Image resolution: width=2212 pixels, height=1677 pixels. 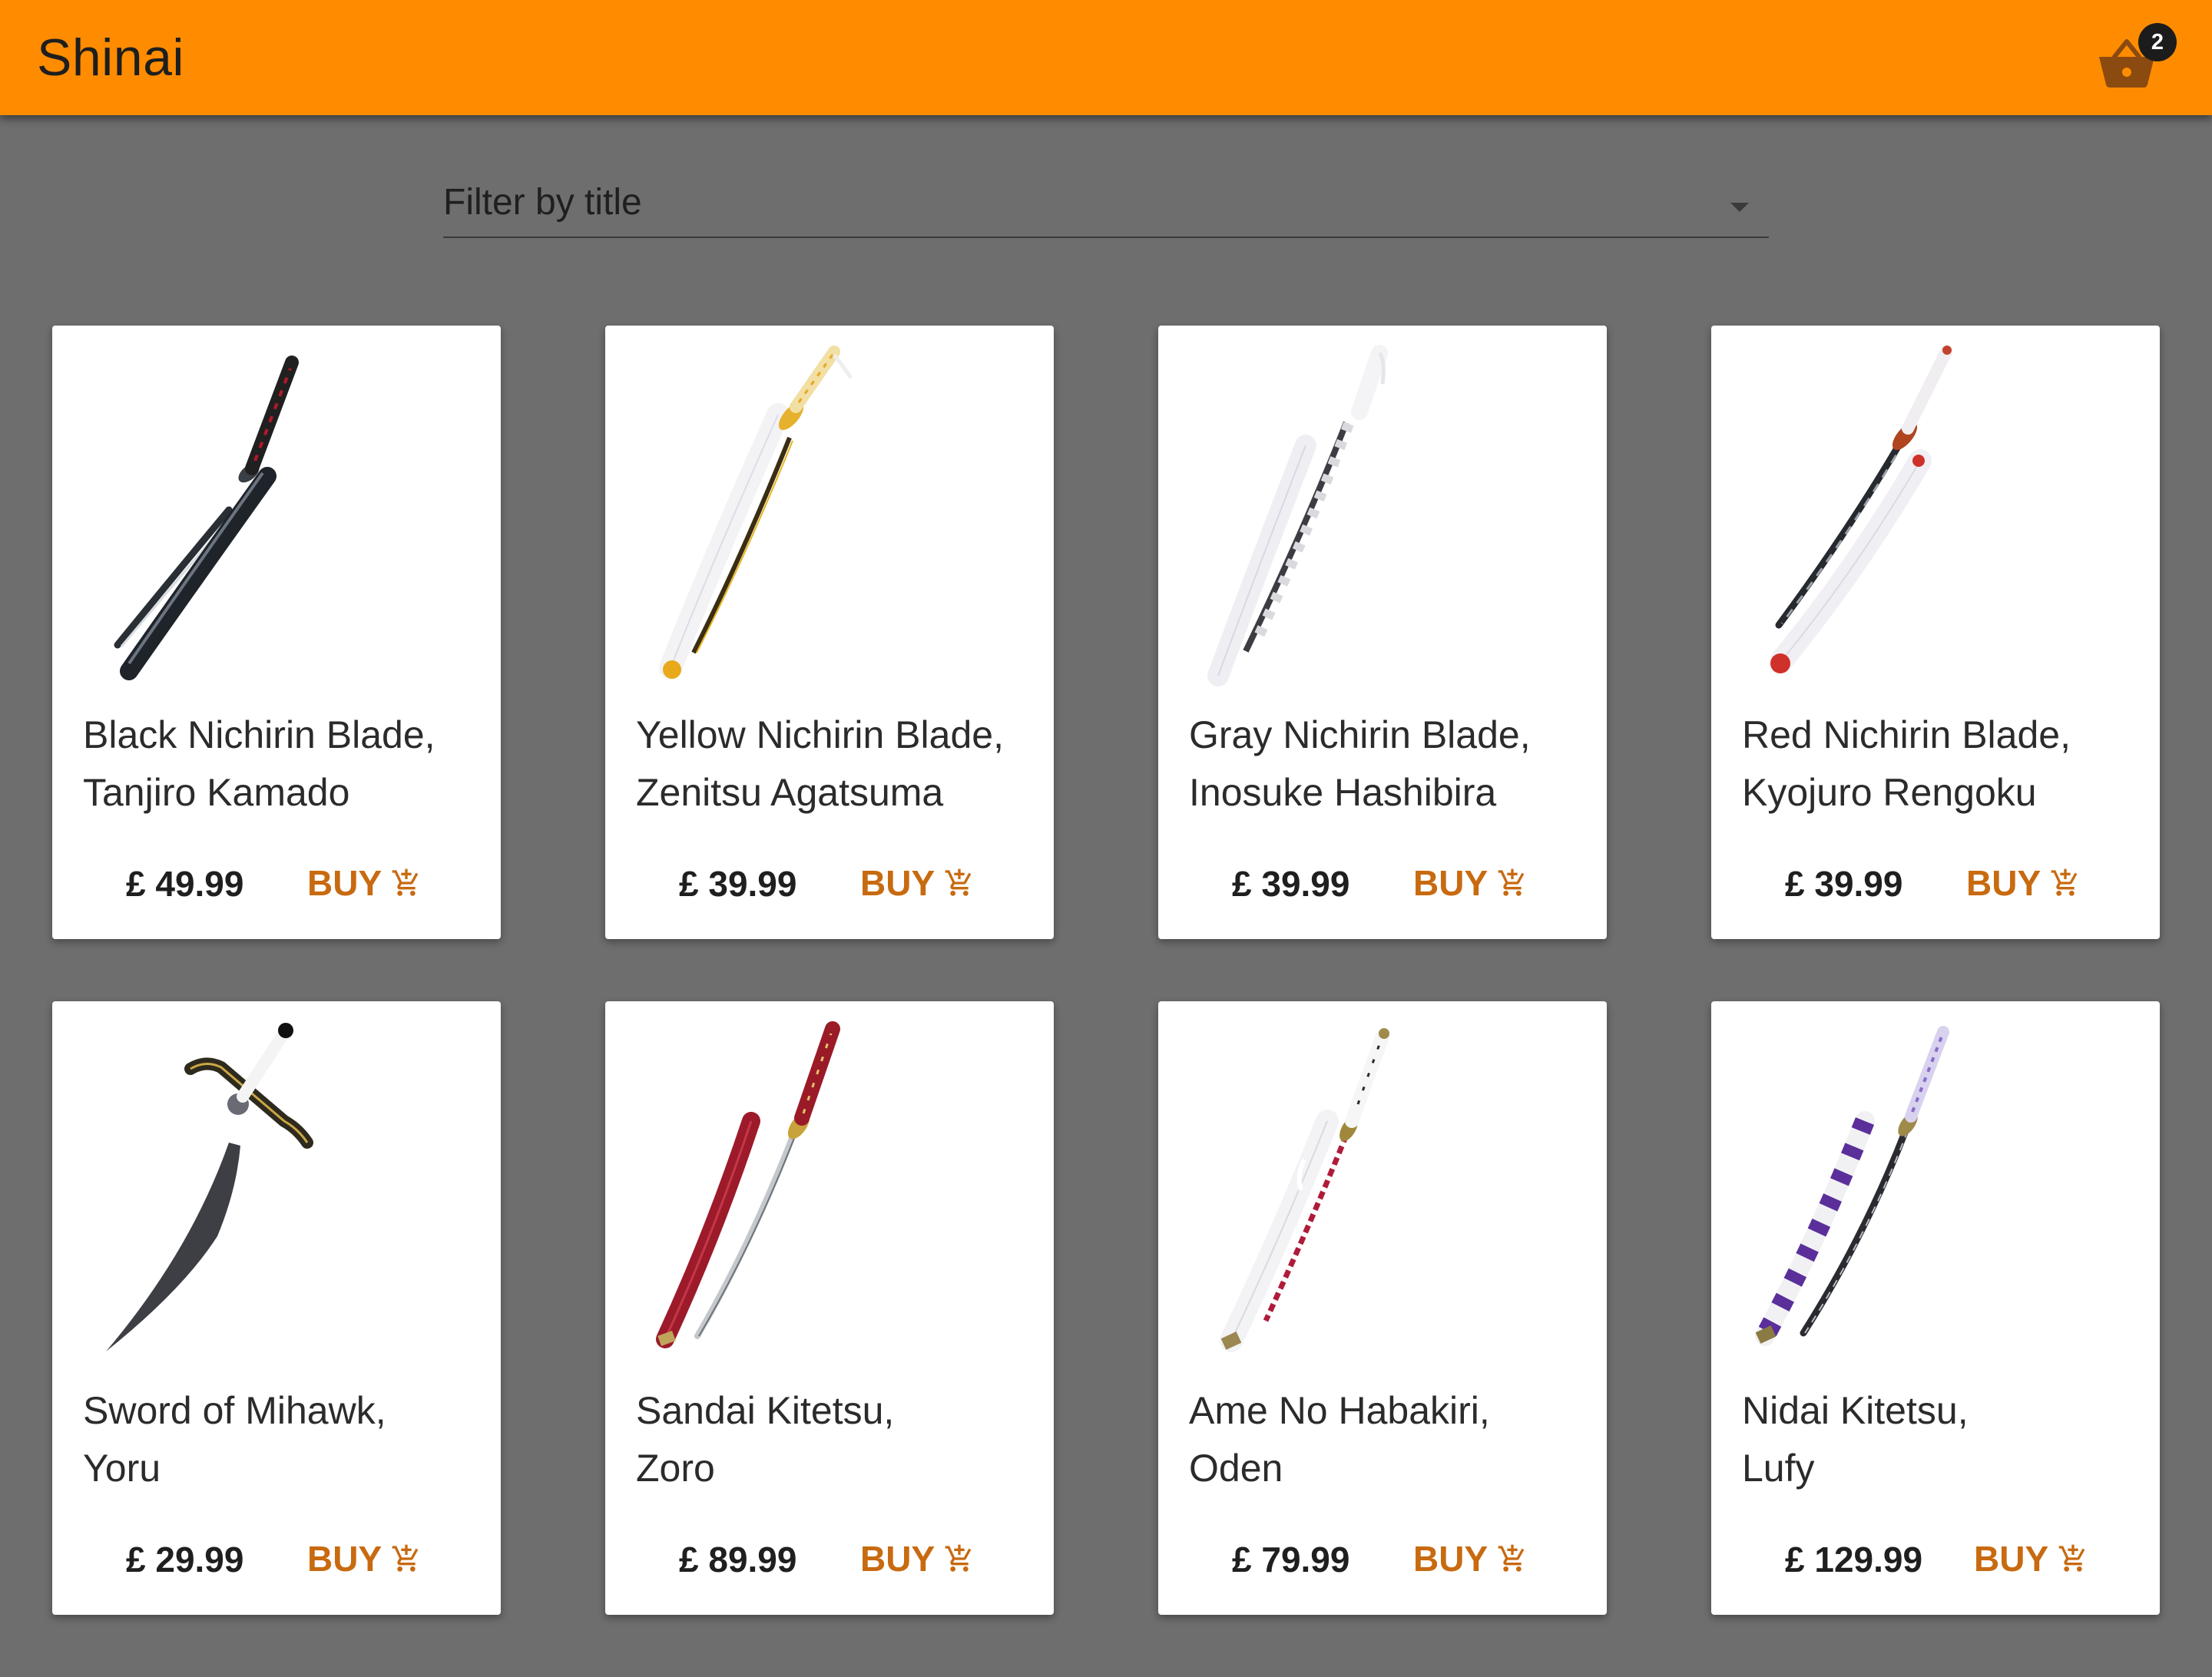 What do you see at coordinates (820, 764) in the screenshot?
I see `product-title: Yellow Nichirin Blade, Zenitsu Agatsuma` at bounding box center [820, 764].